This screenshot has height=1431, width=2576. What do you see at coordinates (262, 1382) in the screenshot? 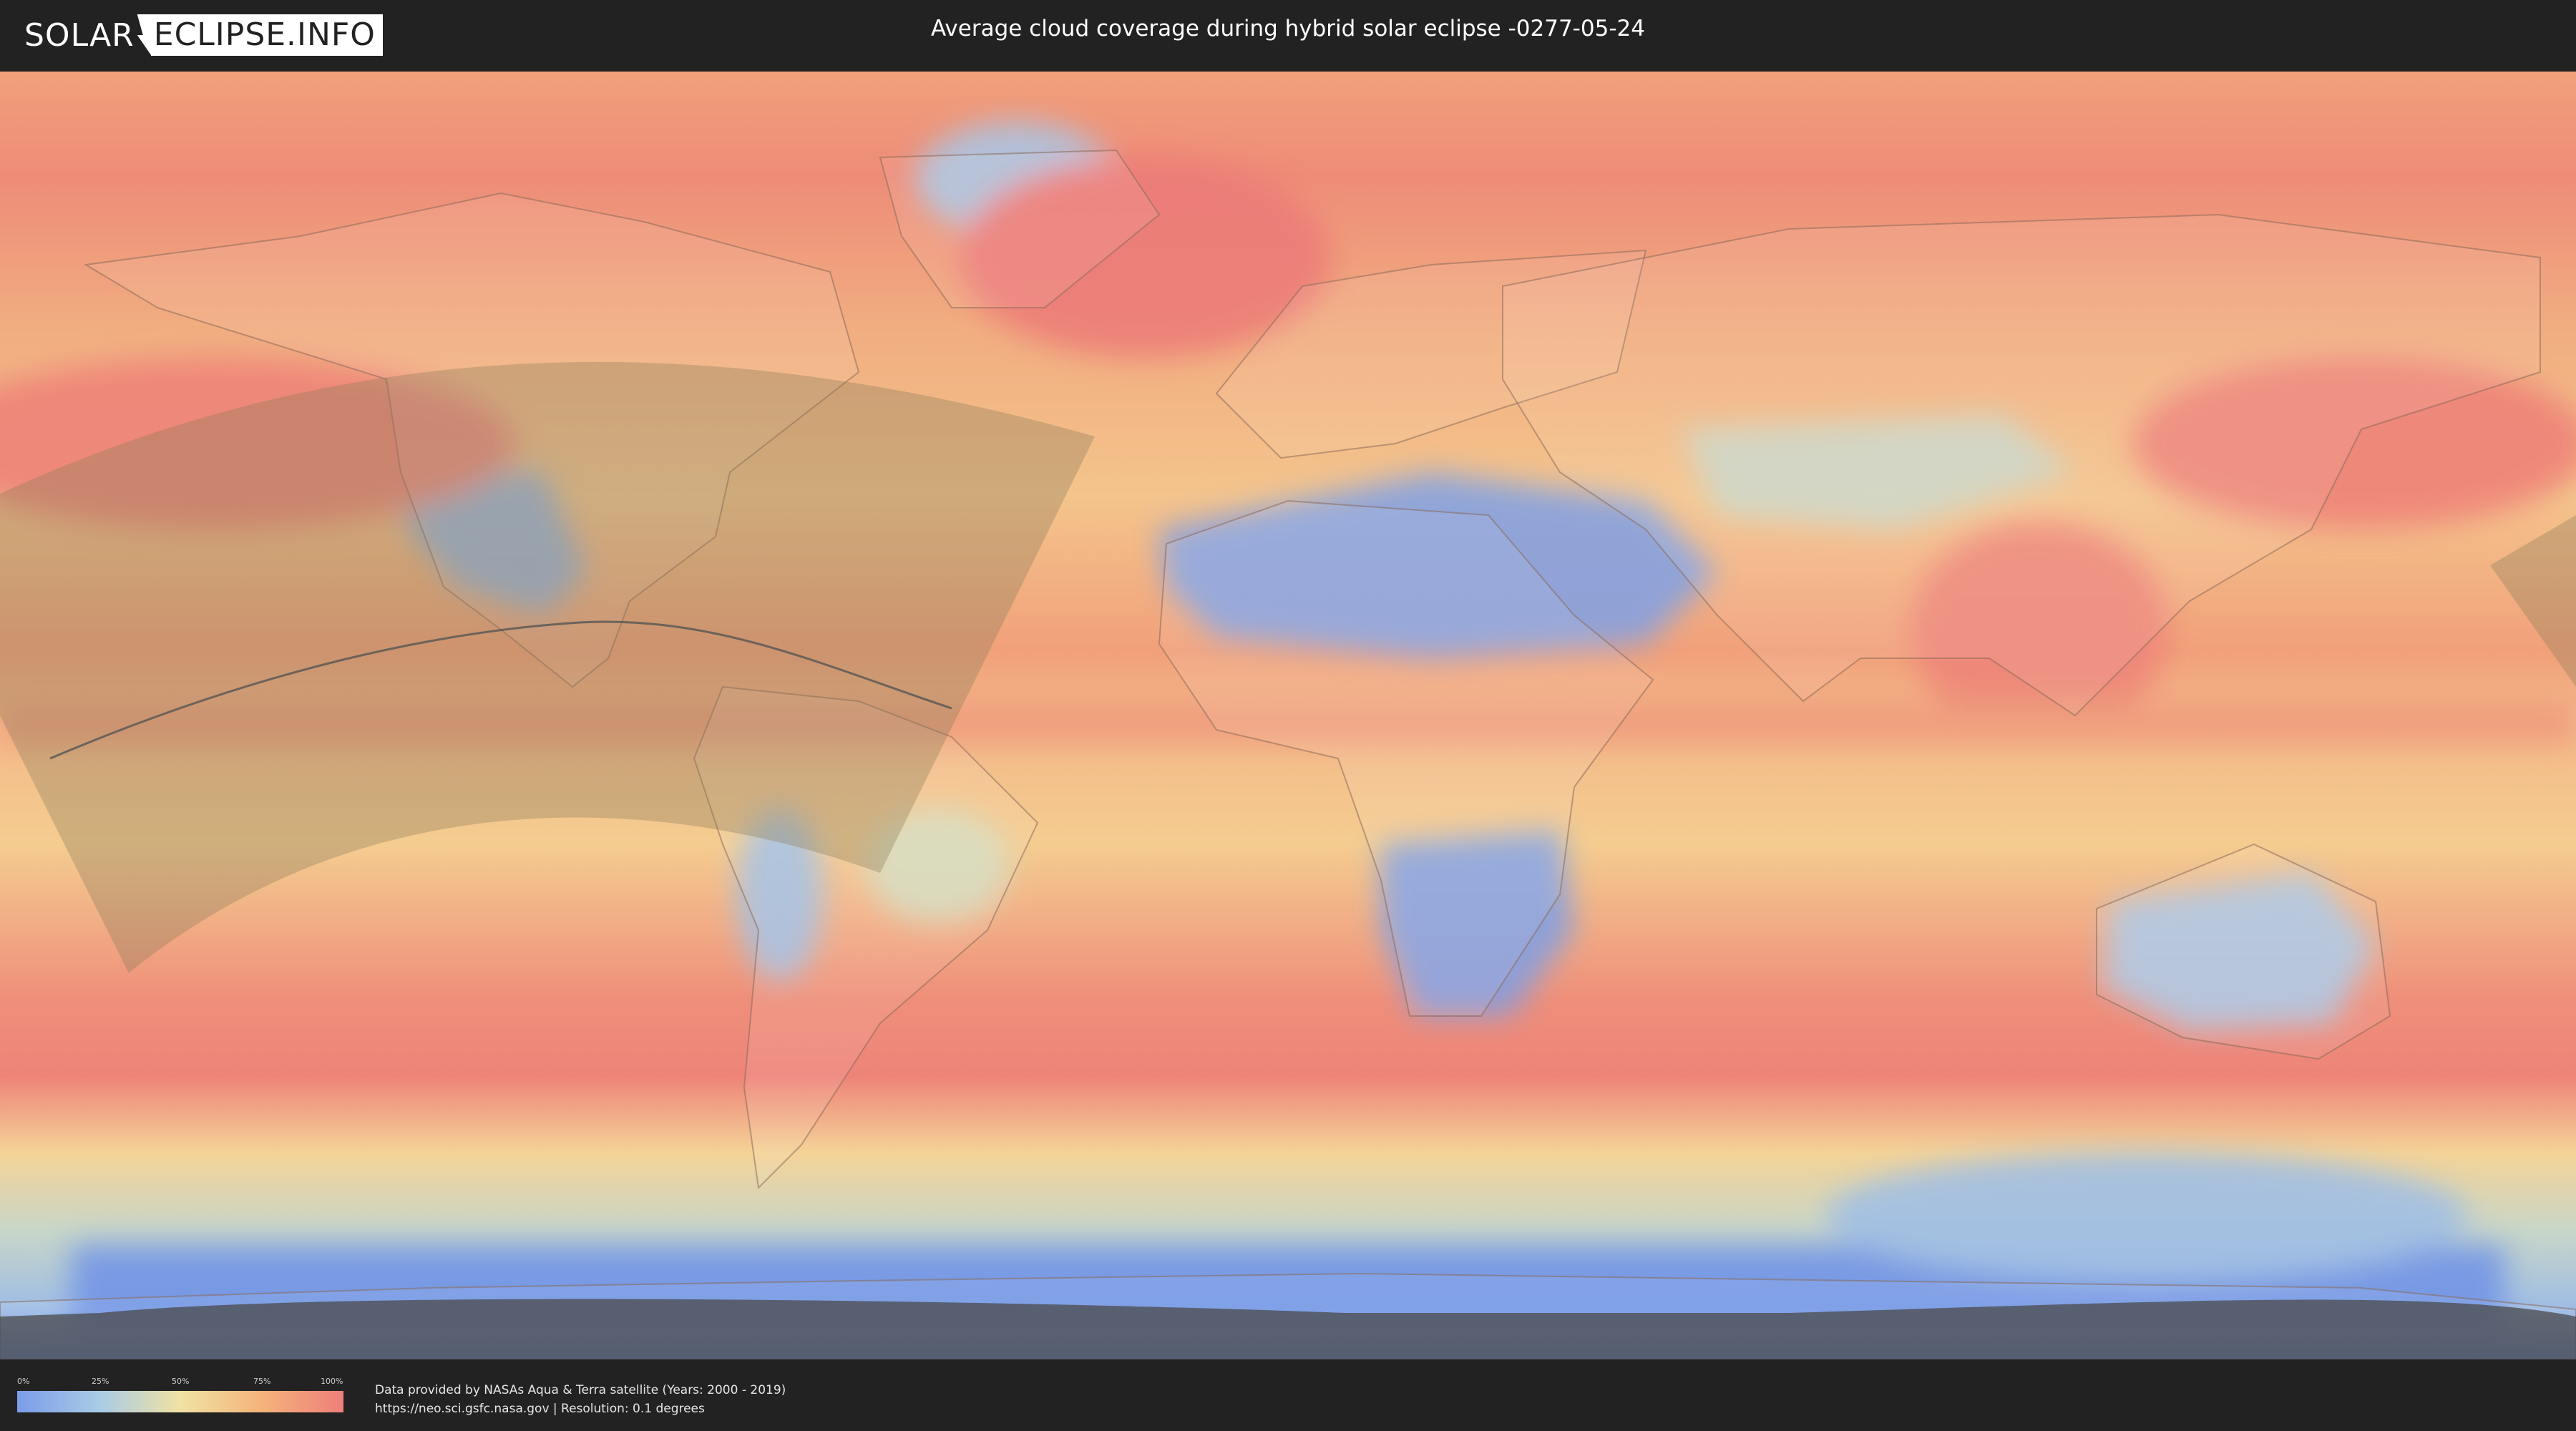
I see `legend-tick-75: 75%` at bounding box center [262, 1382].